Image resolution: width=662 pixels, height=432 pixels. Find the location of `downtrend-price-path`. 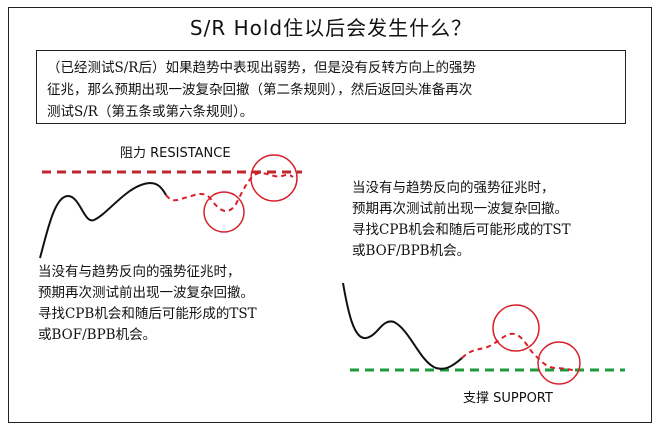

downtrend-price-path is located at coordinates (402, 326).